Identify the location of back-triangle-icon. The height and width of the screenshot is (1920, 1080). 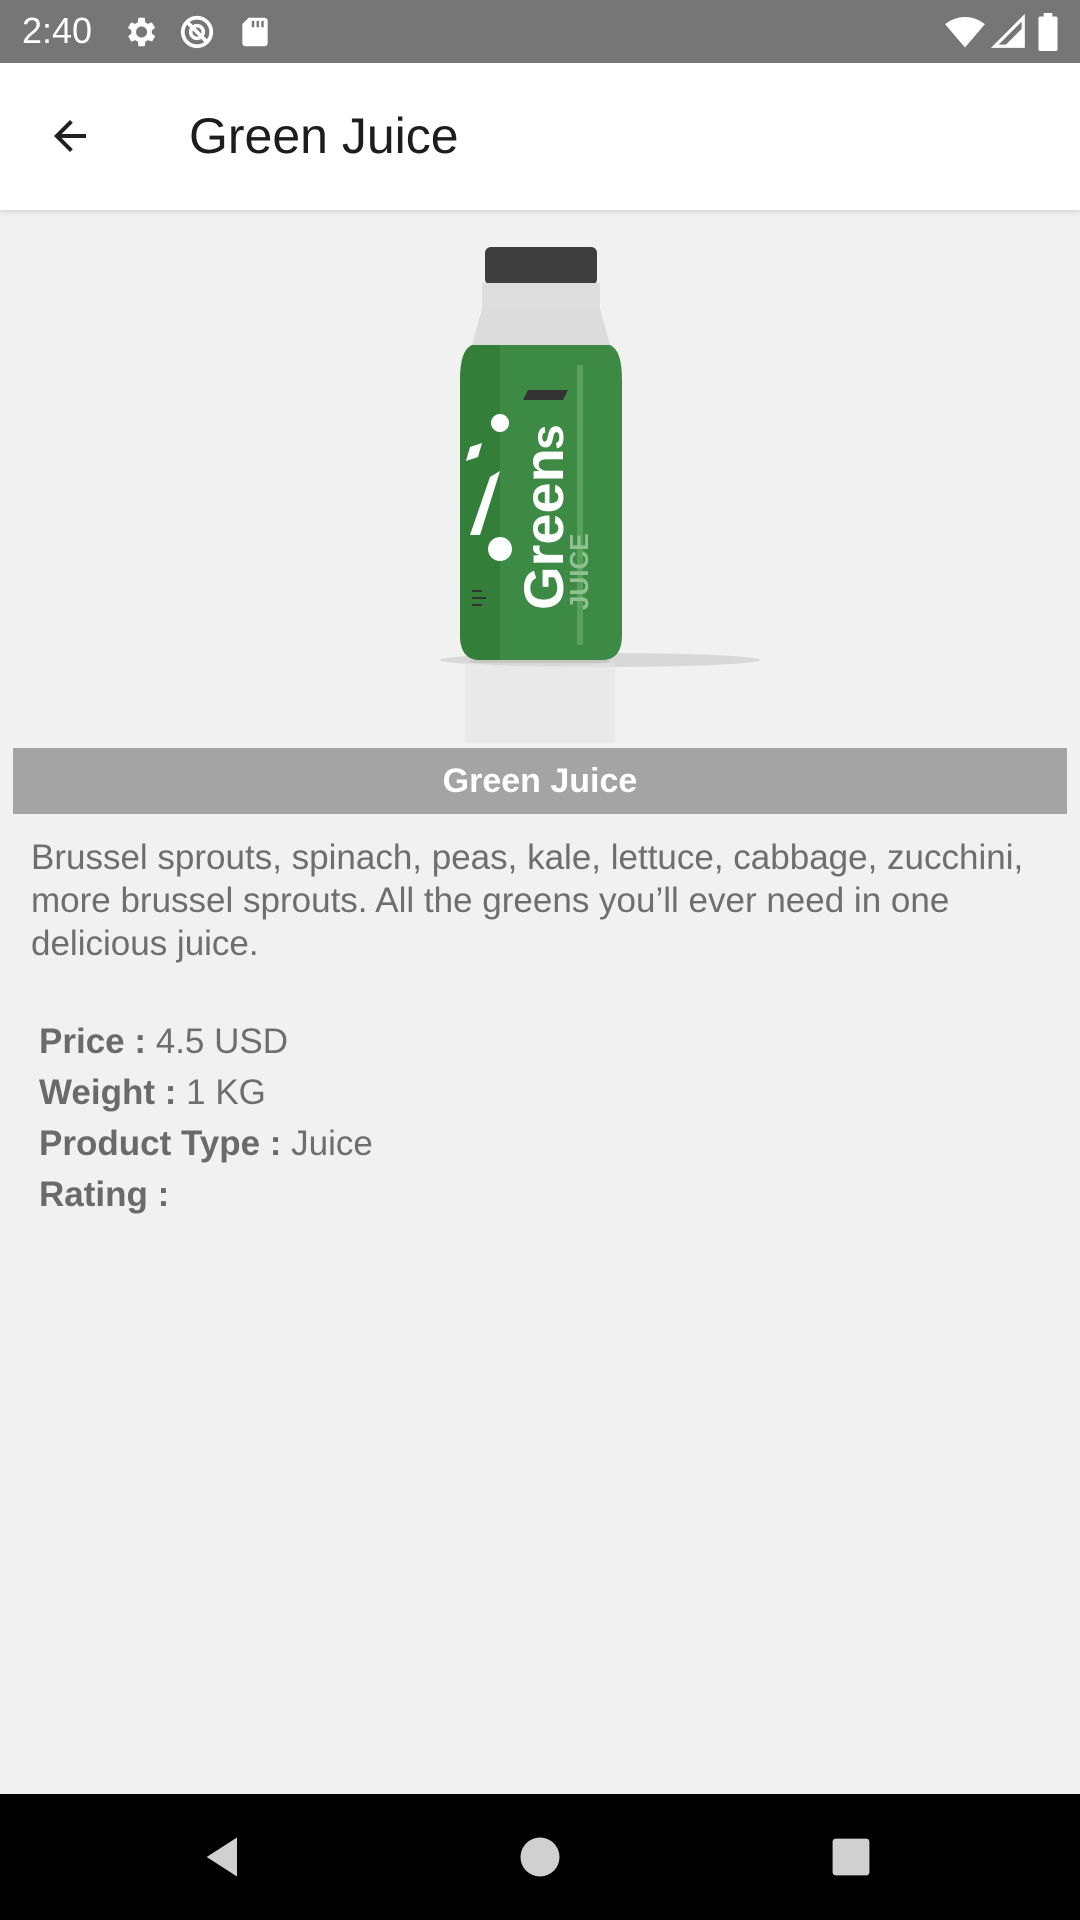
(221, 1857).